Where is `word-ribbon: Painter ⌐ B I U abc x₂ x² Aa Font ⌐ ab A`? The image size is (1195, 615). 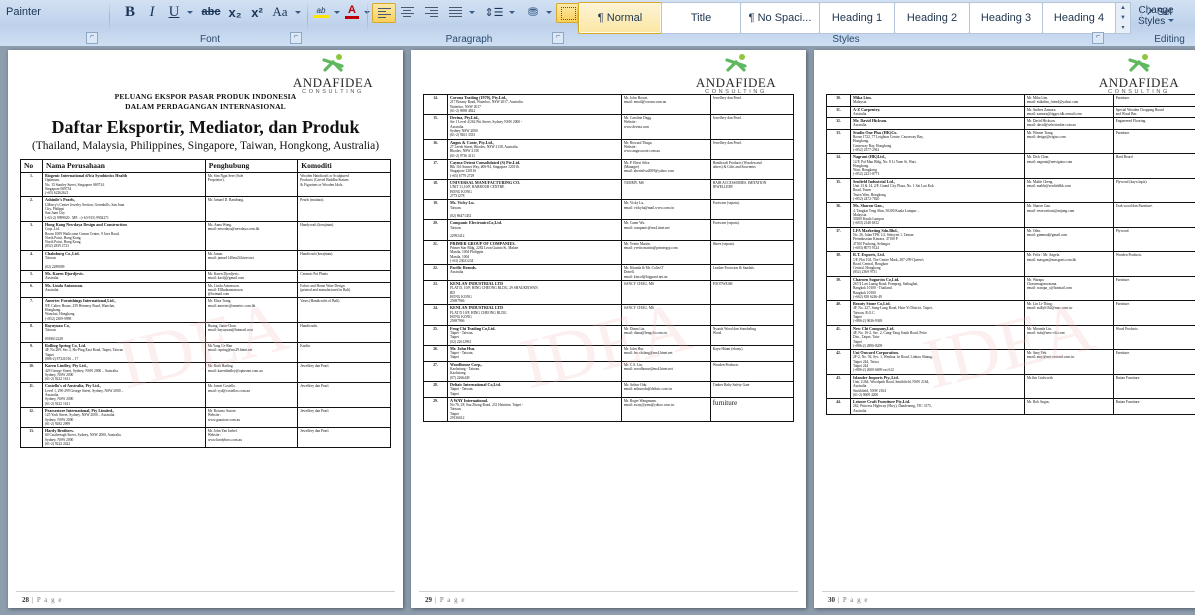
word-ribbon: Painter ⌐ B I U abc x₂ x² Aa Font ⌐ ab A is located at coordinates (597, 23).